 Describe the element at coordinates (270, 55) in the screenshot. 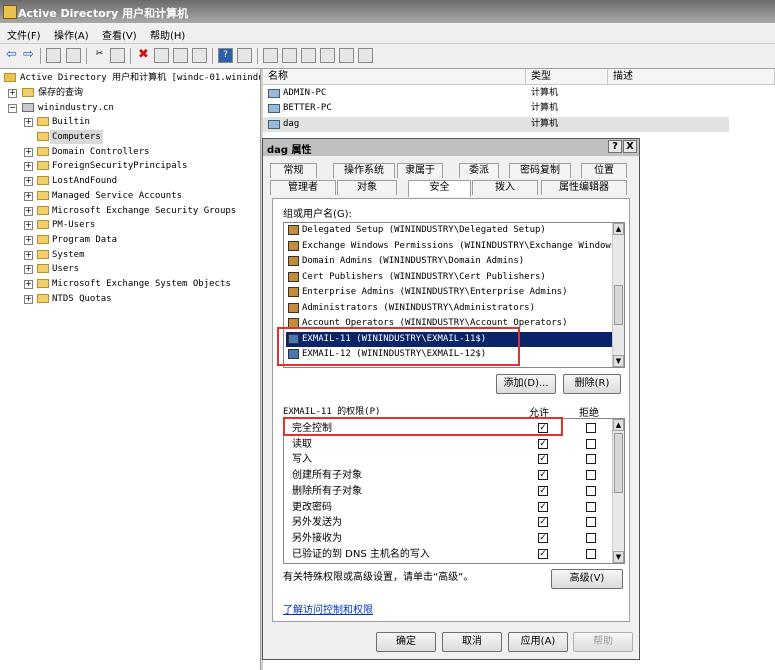

I see `new-user-icon` at that location.